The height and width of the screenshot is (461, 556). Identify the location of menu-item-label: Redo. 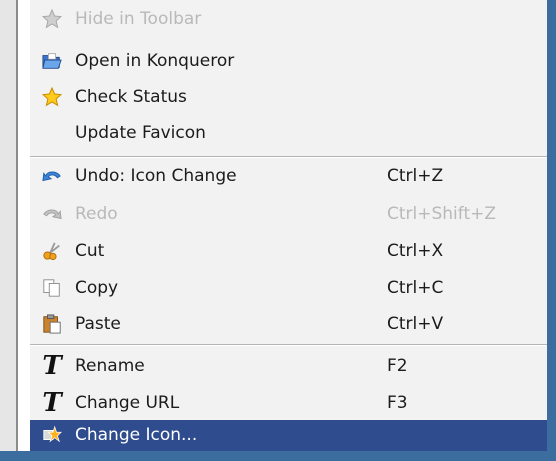
(96, 214).